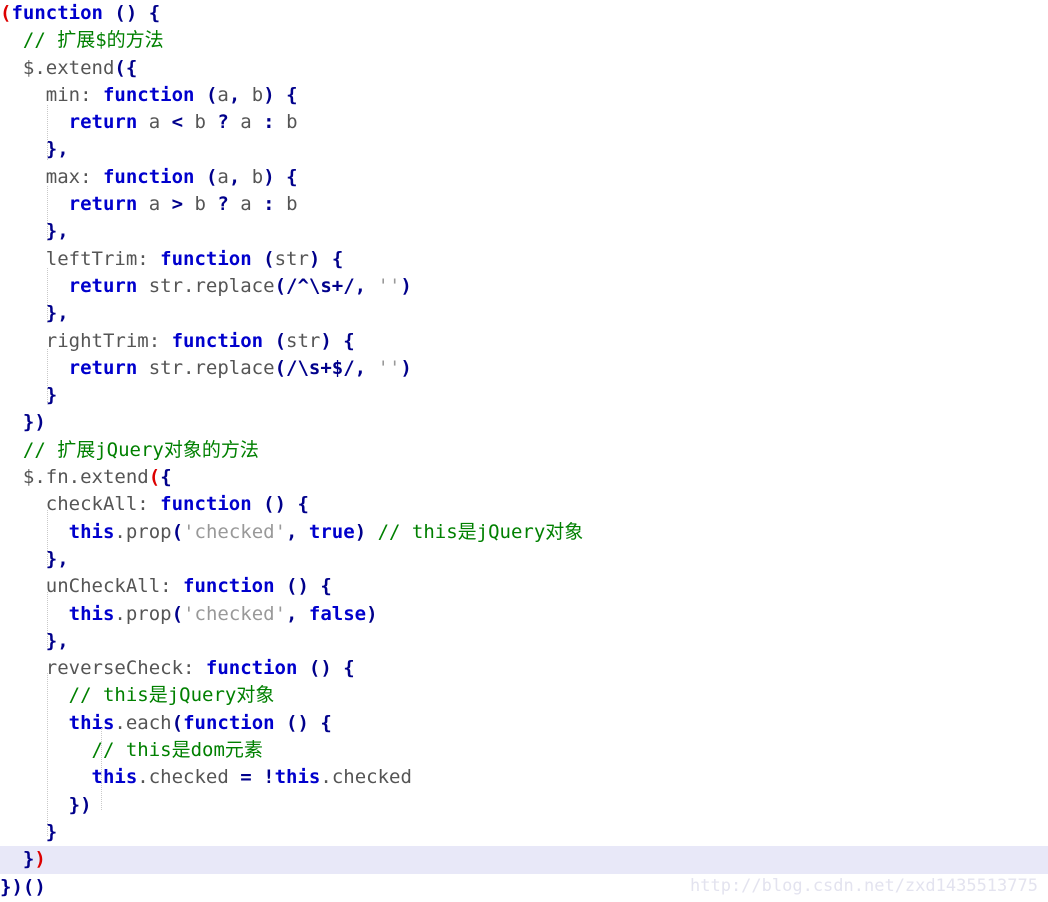  I want to click on code-line: $.fn.extend({, so click(524, 477).